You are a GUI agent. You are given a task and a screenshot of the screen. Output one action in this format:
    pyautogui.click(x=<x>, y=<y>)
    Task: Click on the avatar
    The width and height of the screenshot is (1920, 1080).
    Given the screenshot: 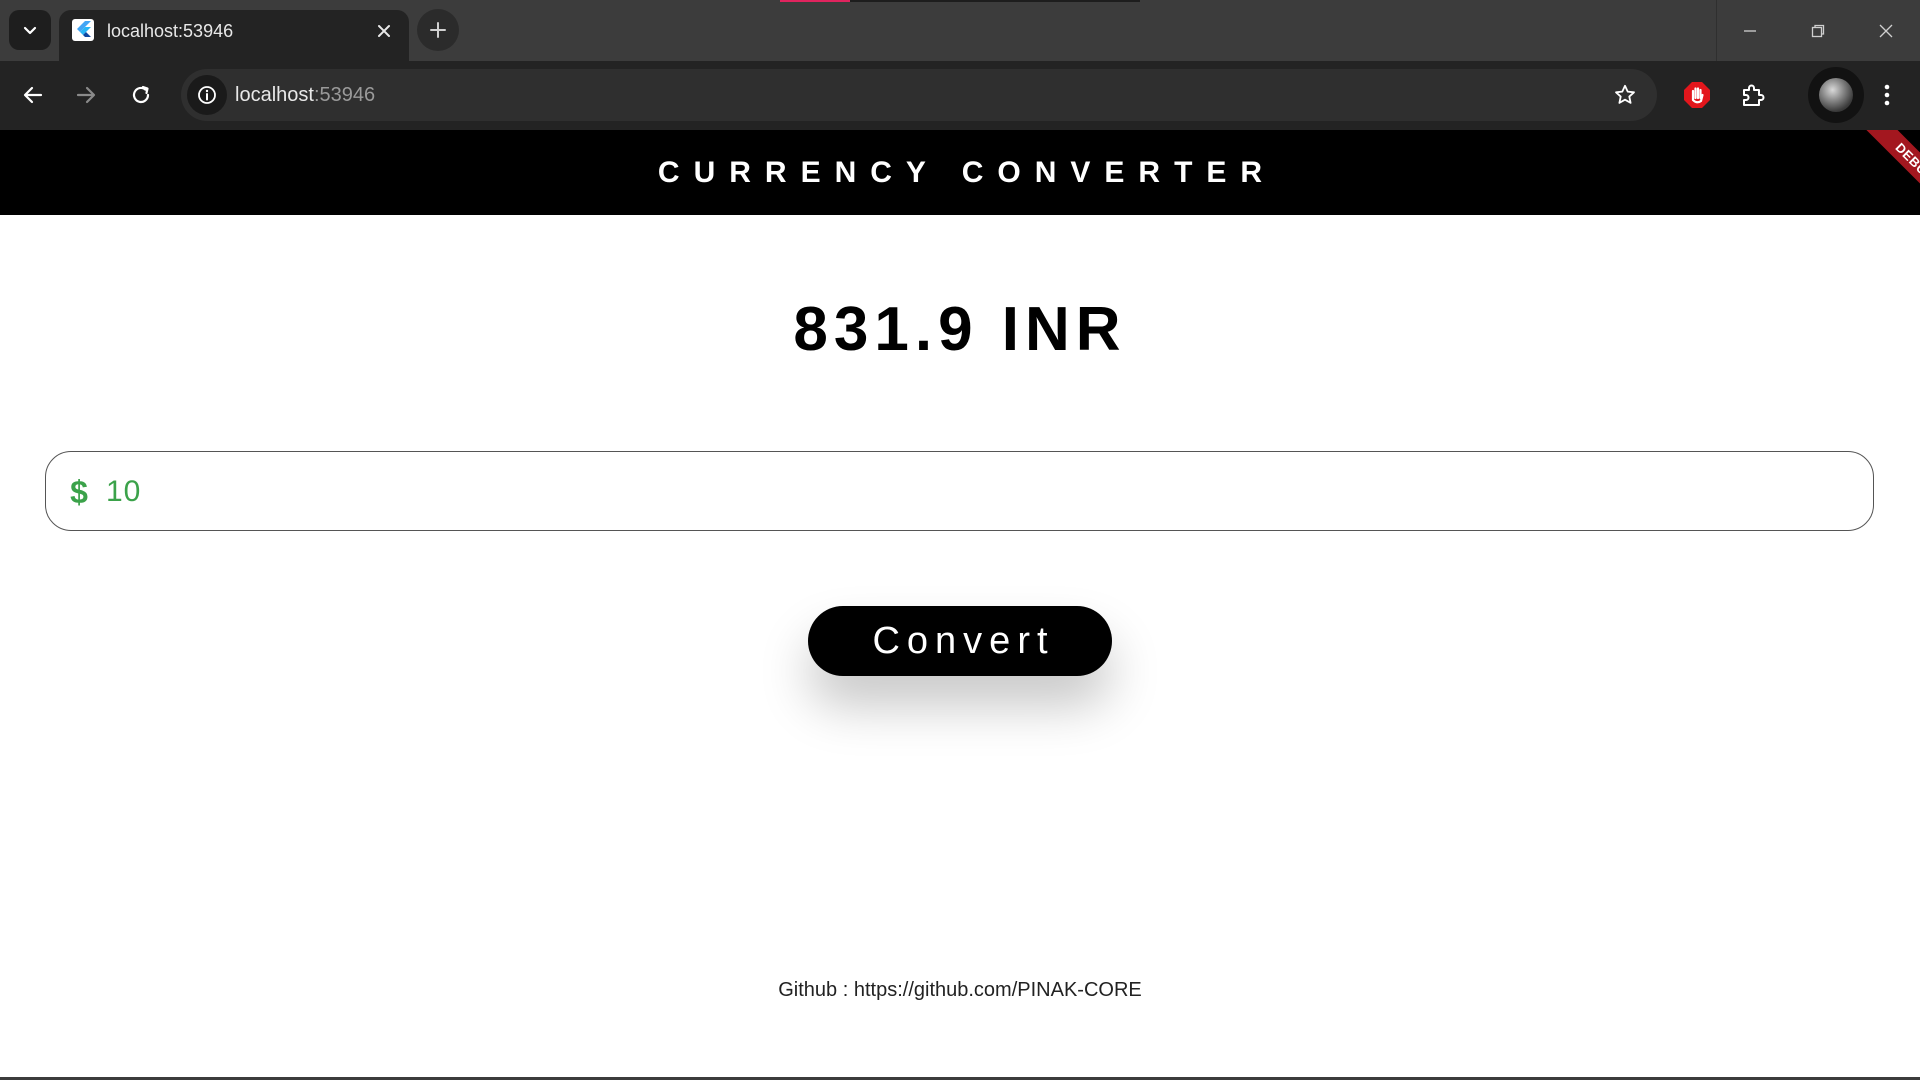 What is the action you would take?
    pyautogui.click(x=1836, y=95)
    